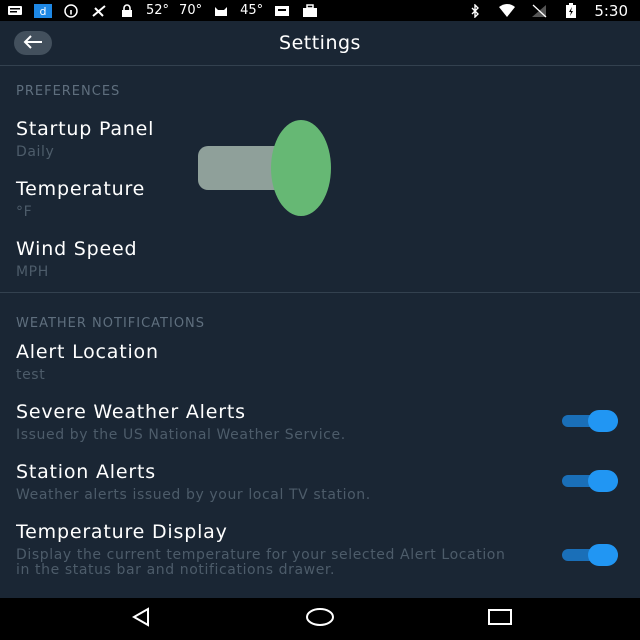 This screenshot has height=640, width=640. Describe the element at coordinates (32, 272) in the screenshot. I see `setting-value: MPH` at that location.